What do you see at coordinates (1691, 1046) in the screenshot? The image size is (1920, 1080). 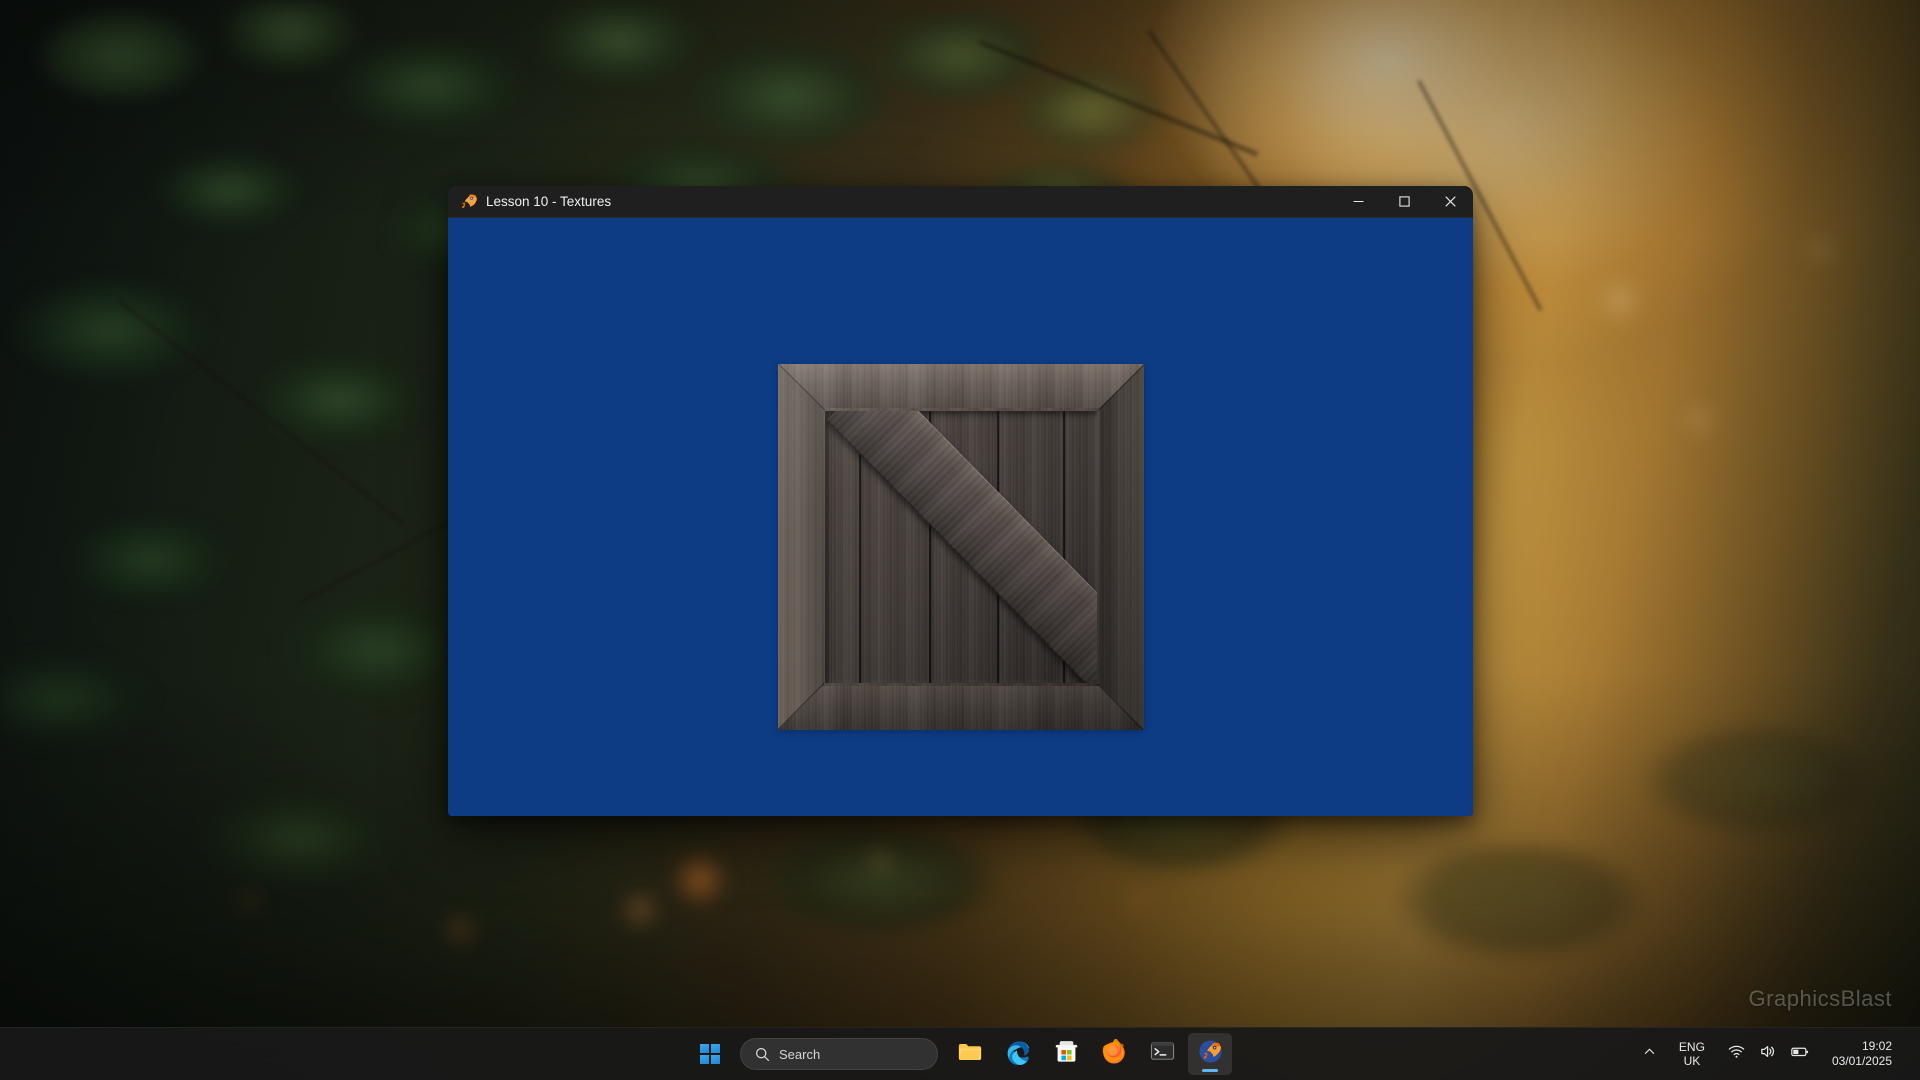 I see `language-primary: ENG` at bounding box center [1691, 1046].